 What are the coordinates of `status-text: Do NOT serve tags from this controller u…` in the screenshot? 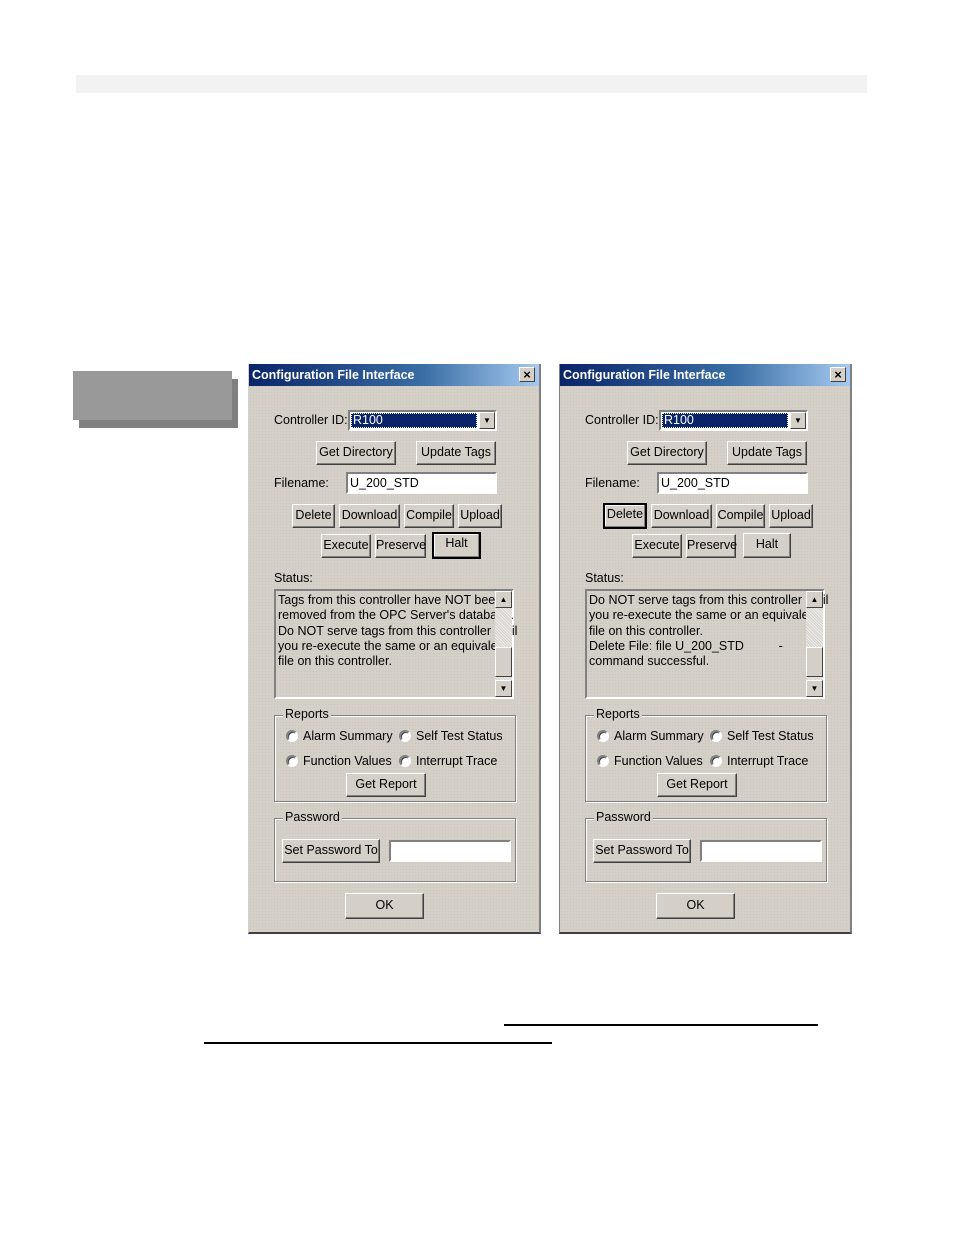 It's located at (709, 631).